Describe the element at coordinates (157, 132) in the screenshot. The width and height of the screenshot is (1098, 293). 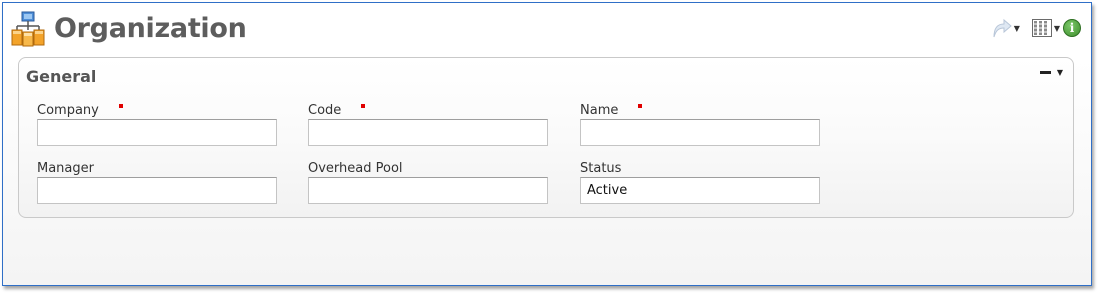
I see `company-input` at that location.